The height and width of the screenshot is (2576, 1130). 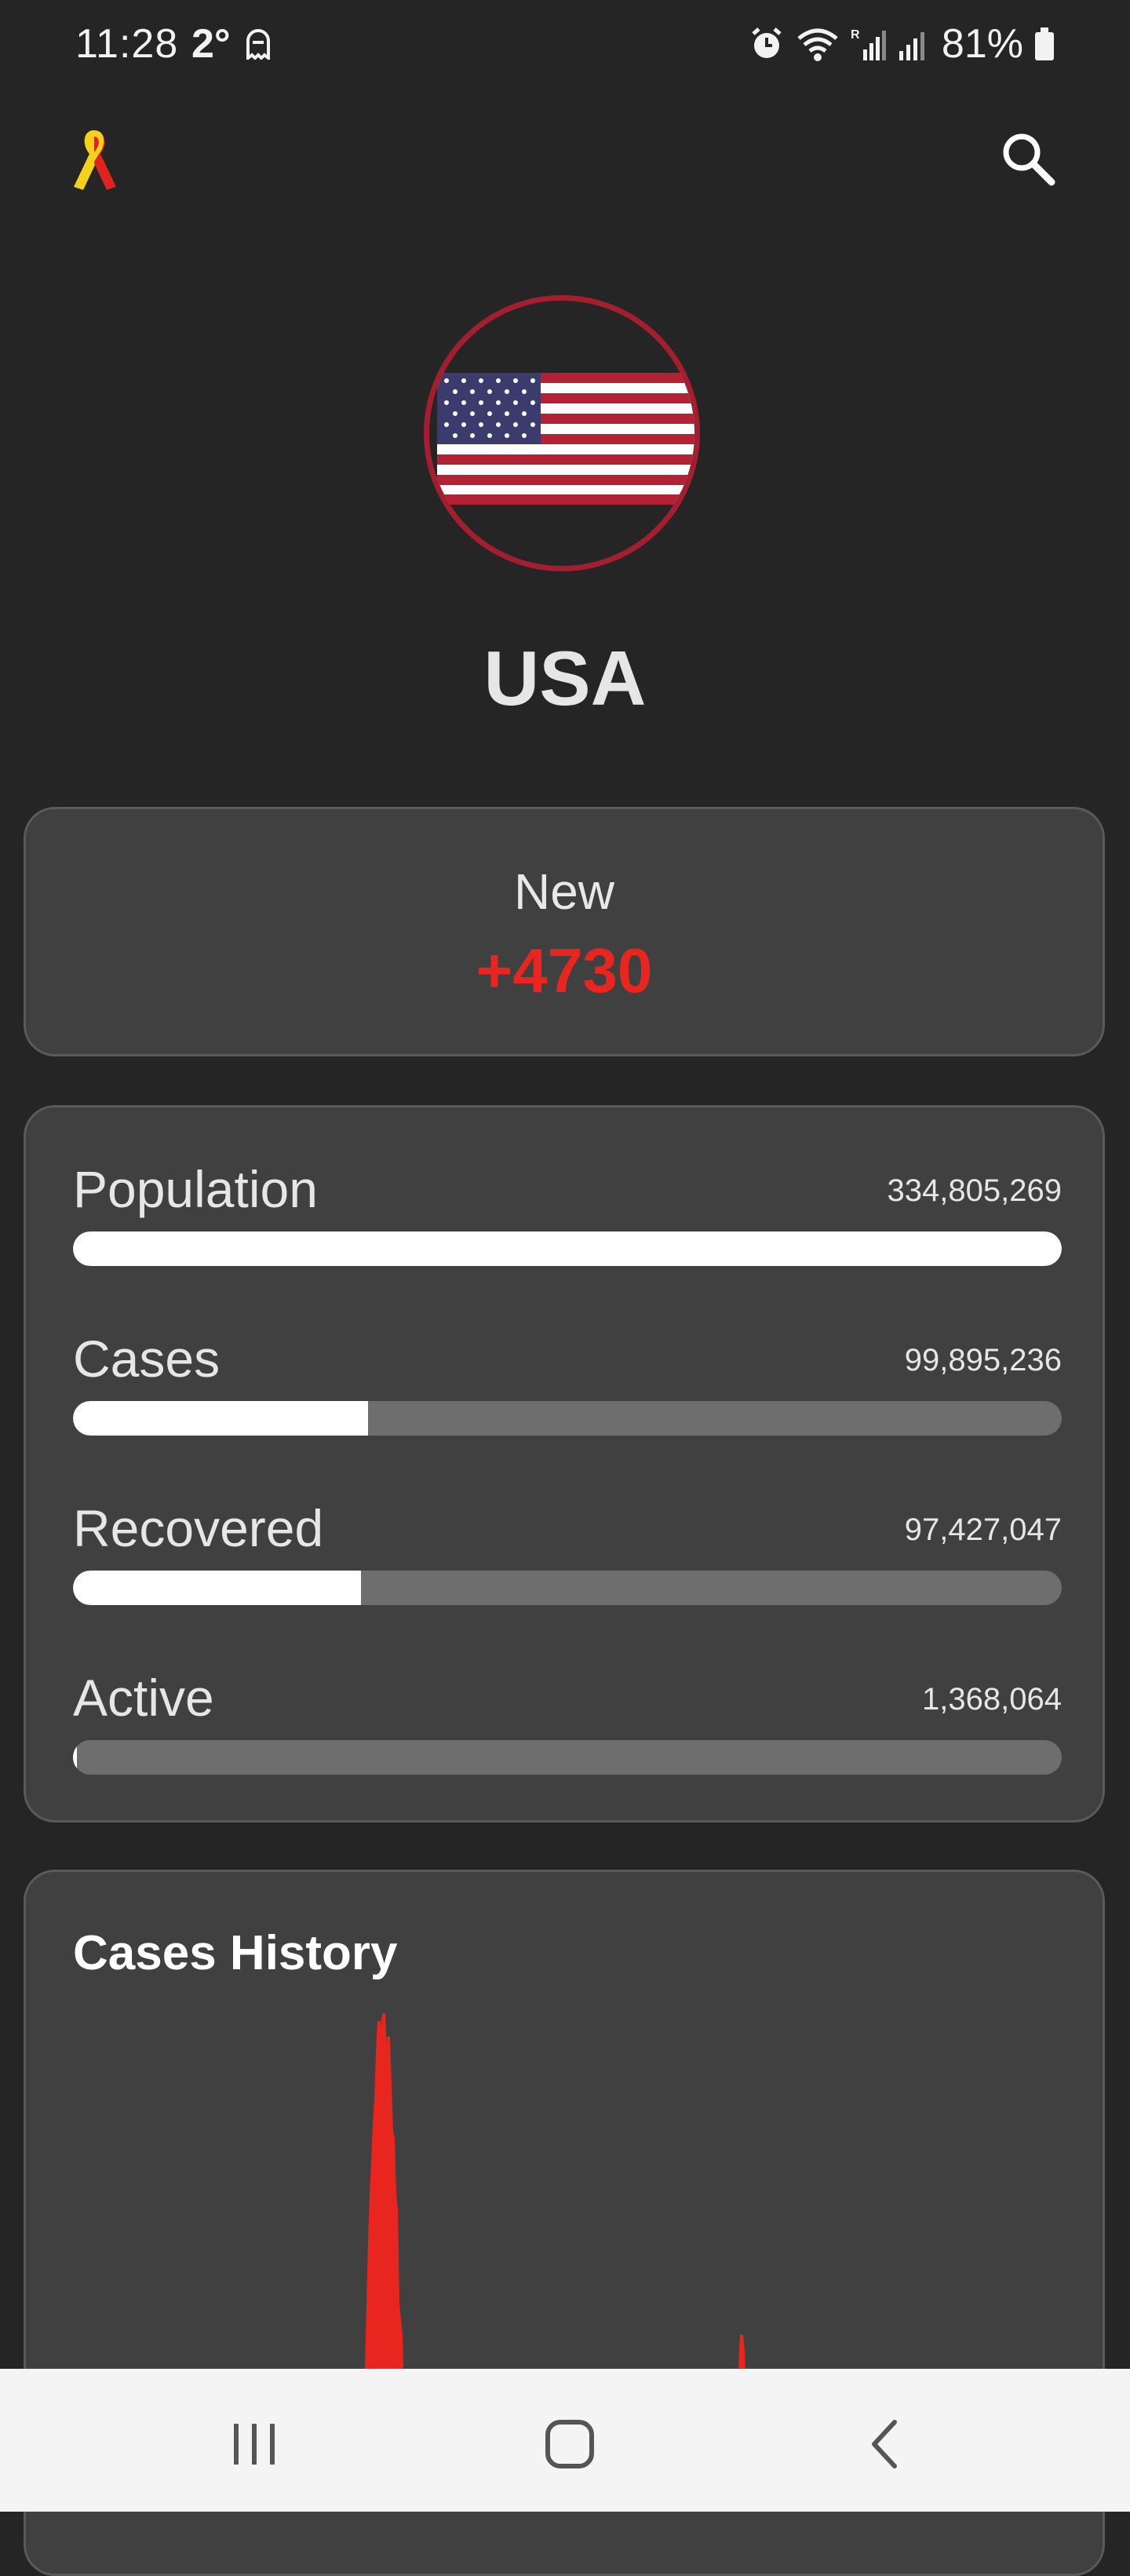 What do you see at coordinates (565, 47) in the screenshot?
I see `status-bar: 11:28 2° R 81%` at bounding box center [565, 47].